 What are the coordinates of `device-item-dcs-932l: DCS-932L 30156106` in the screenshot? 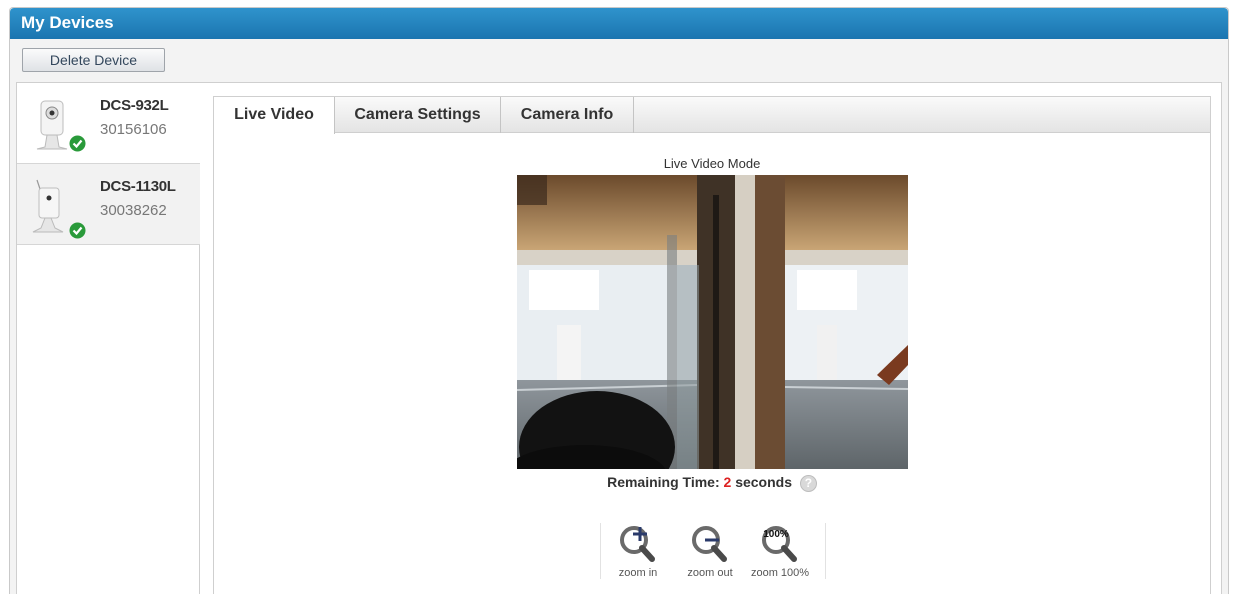 It's located at (108, 123).